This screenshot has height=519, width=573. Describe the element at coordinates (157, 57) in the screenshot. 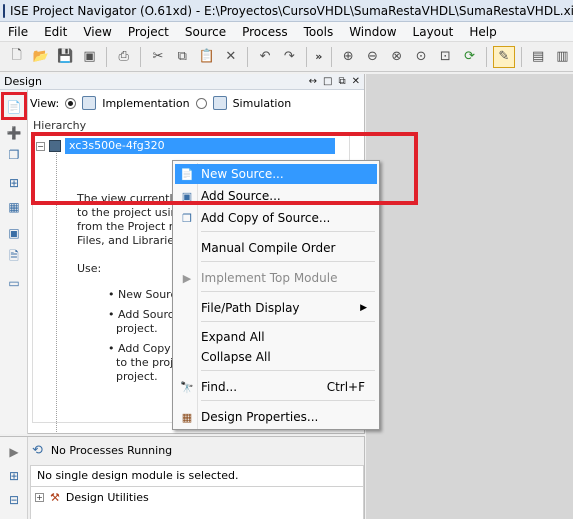

I see `cut-icon: ✂` at that location.